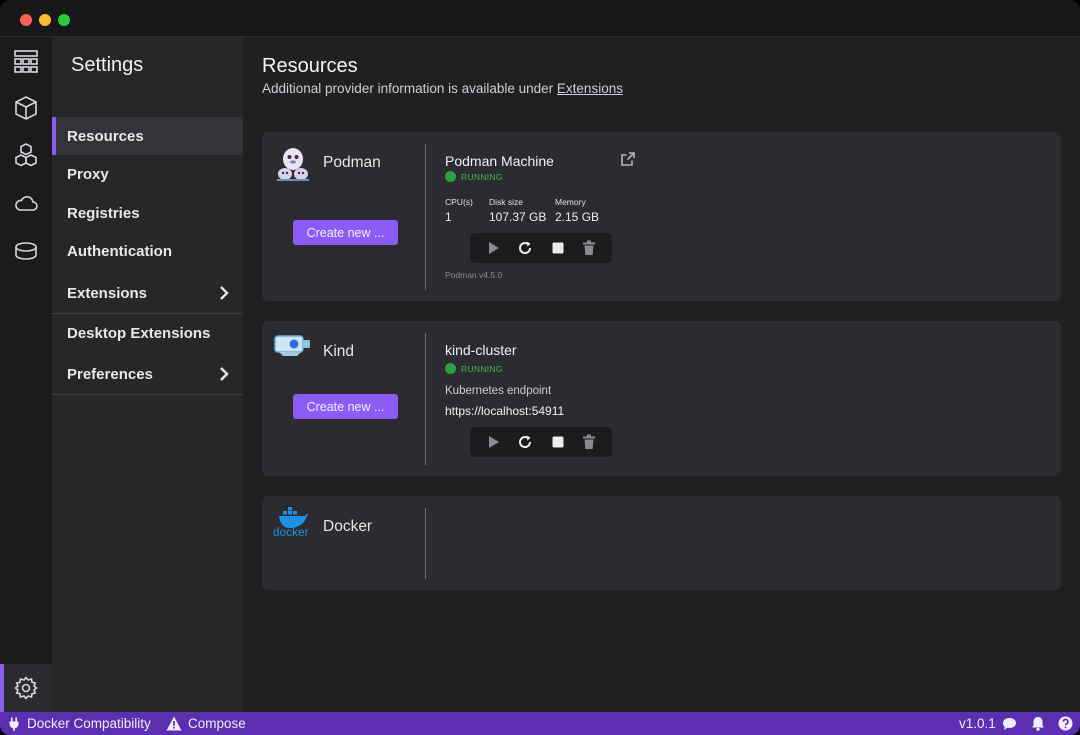 Image resolution: width=1080 pixels, height=735 pixels. I want to click on chat-icon, so click(1009, 724).